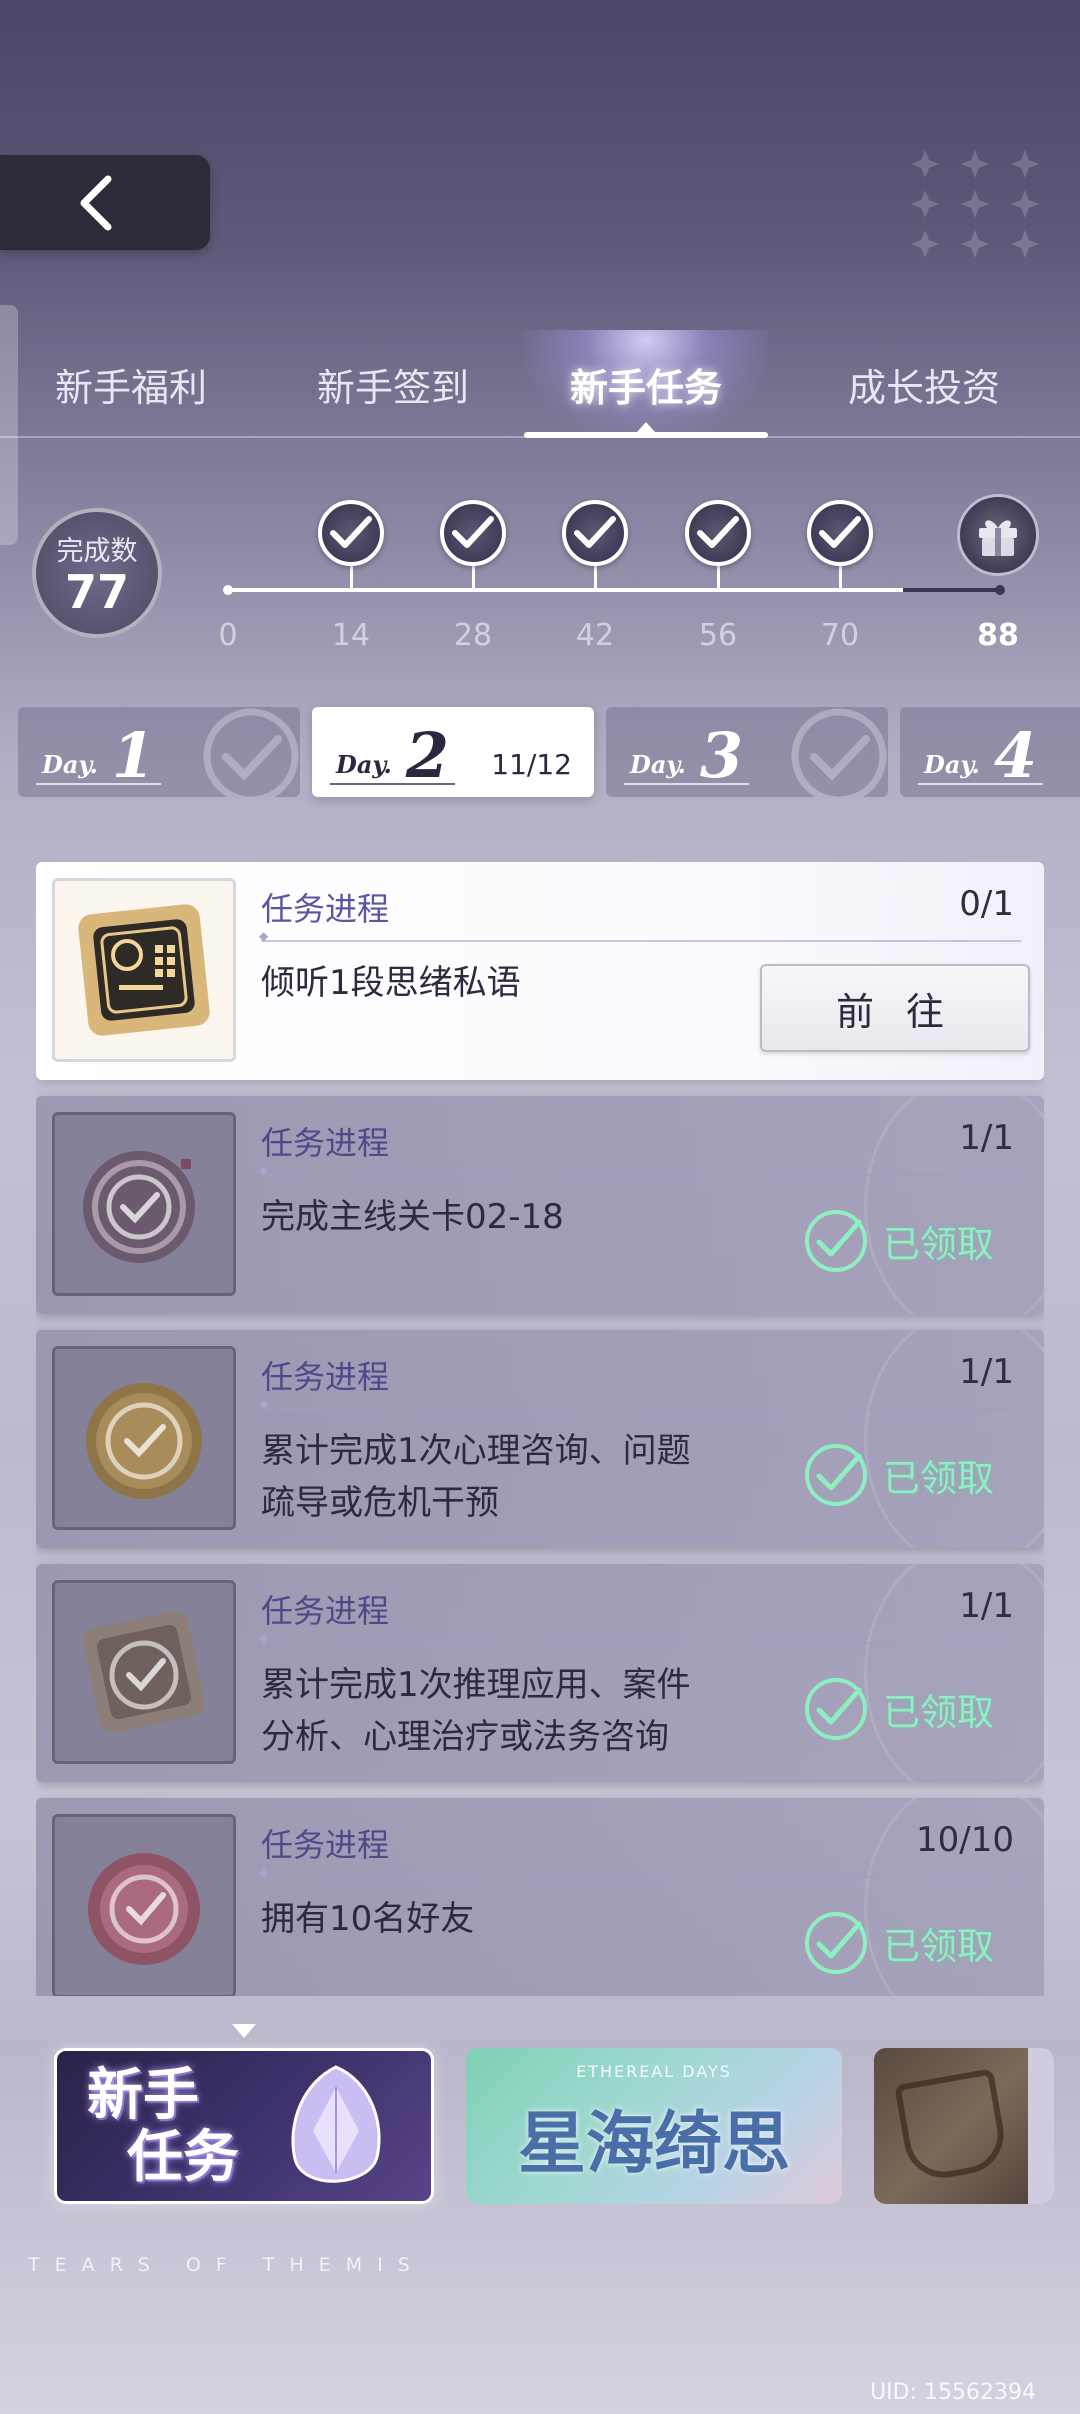 This screenshot has height=2414, width=1080. Describe the element at coordinates (540, 1673) in the screenshot. I see `task-card: 任务进程 1/1 累计完成1次推理应用、案件分析、心理治疗或法务咨询 已领取` at that location.